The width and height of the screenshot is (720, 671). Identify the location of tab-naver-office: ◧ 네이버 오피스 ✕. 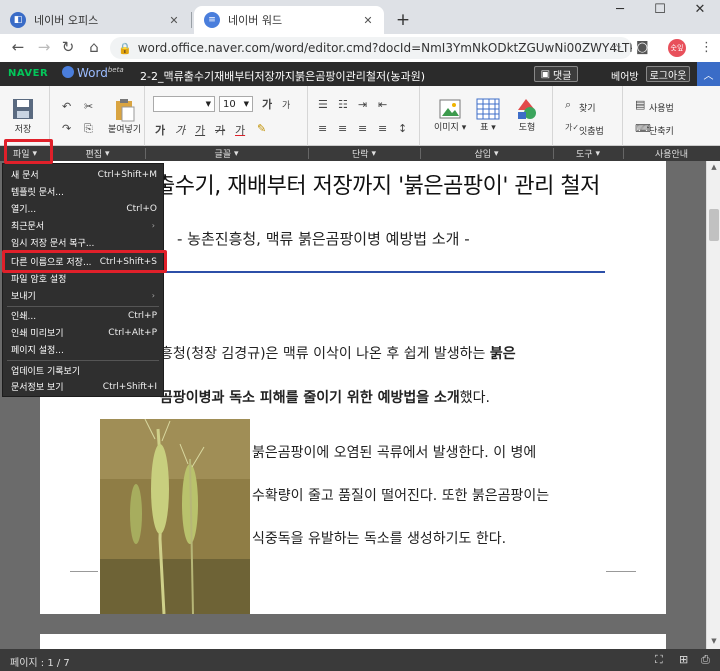
(95, 20).